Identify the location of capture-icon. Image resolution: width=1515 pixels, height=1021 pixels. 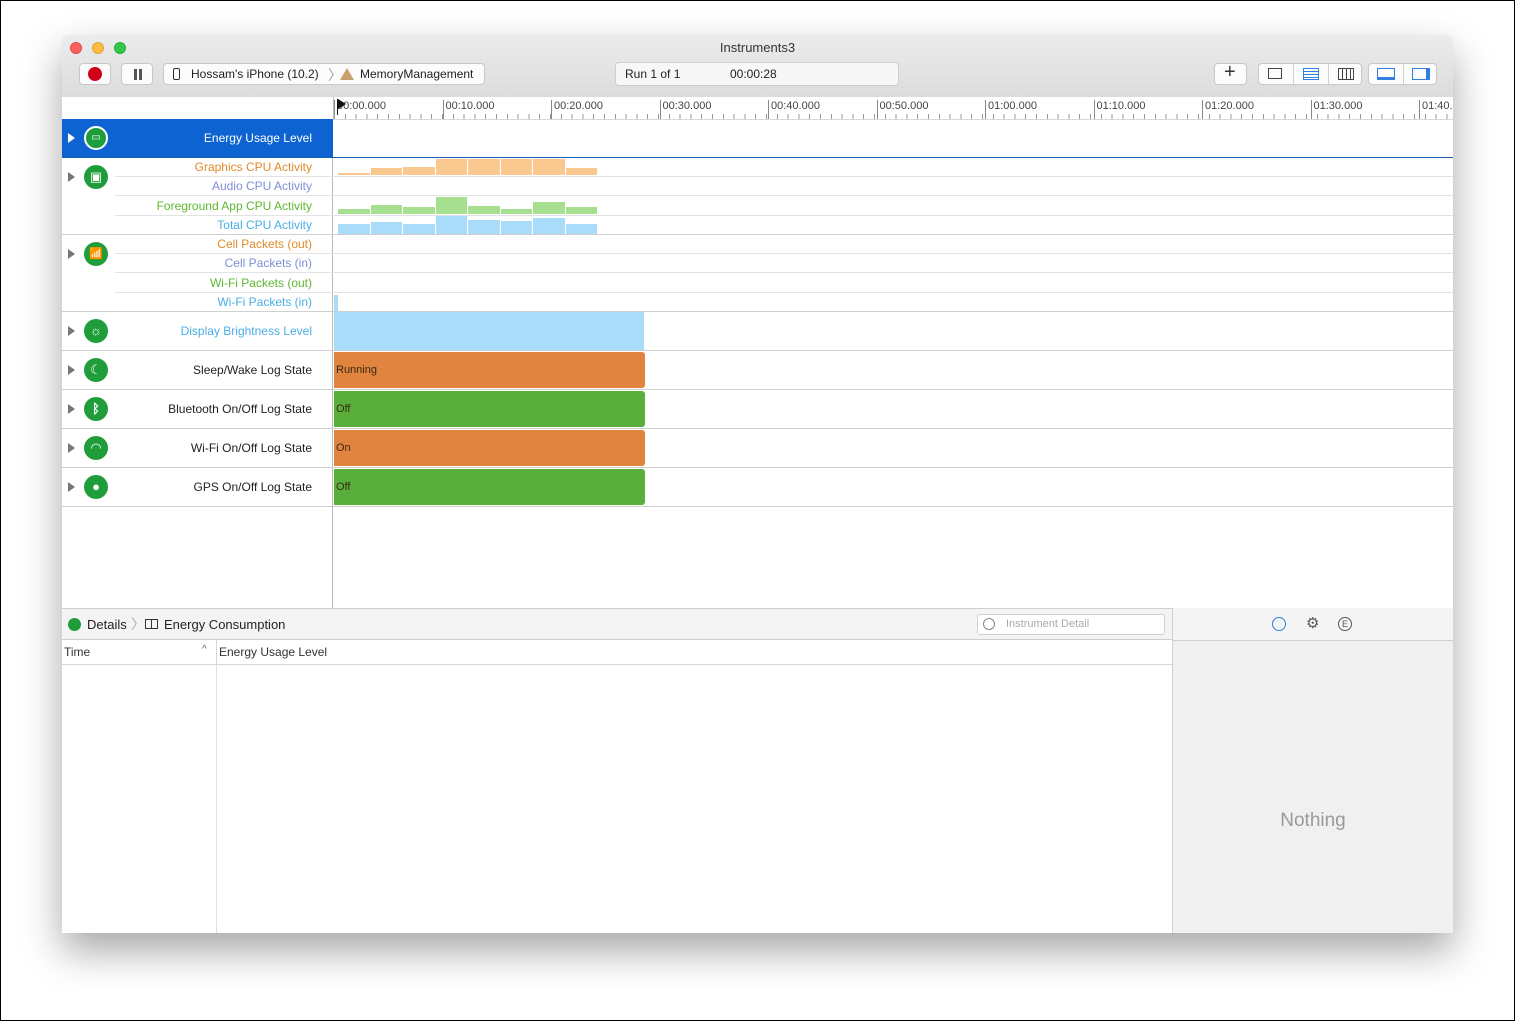
(1275, 73).